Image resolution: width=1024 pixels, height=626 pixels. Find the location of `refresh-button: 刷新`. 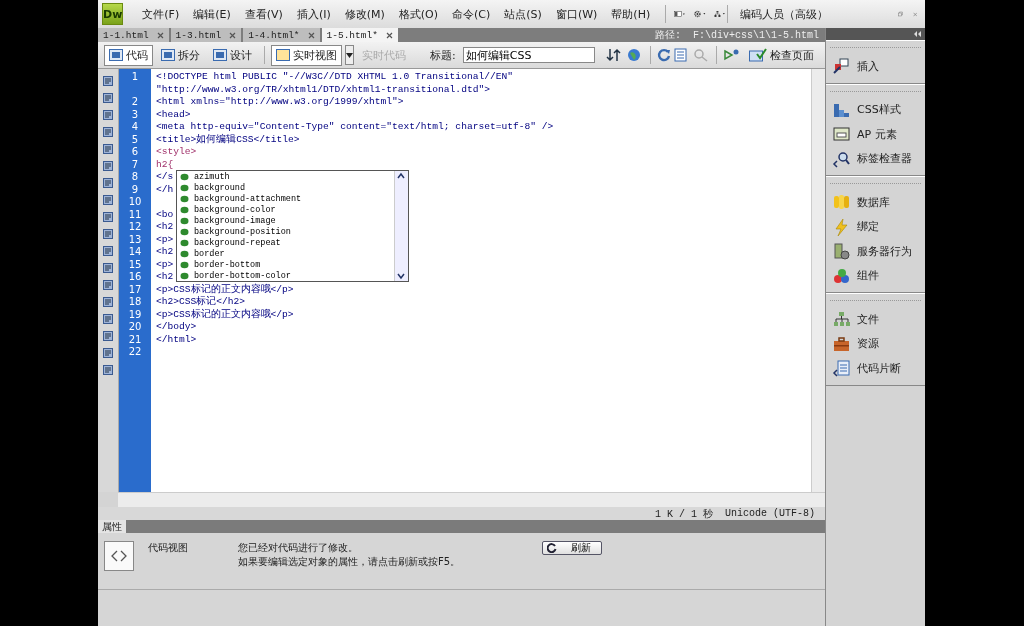

refresh-button: 刷新 is located at coordinates (572, 548).